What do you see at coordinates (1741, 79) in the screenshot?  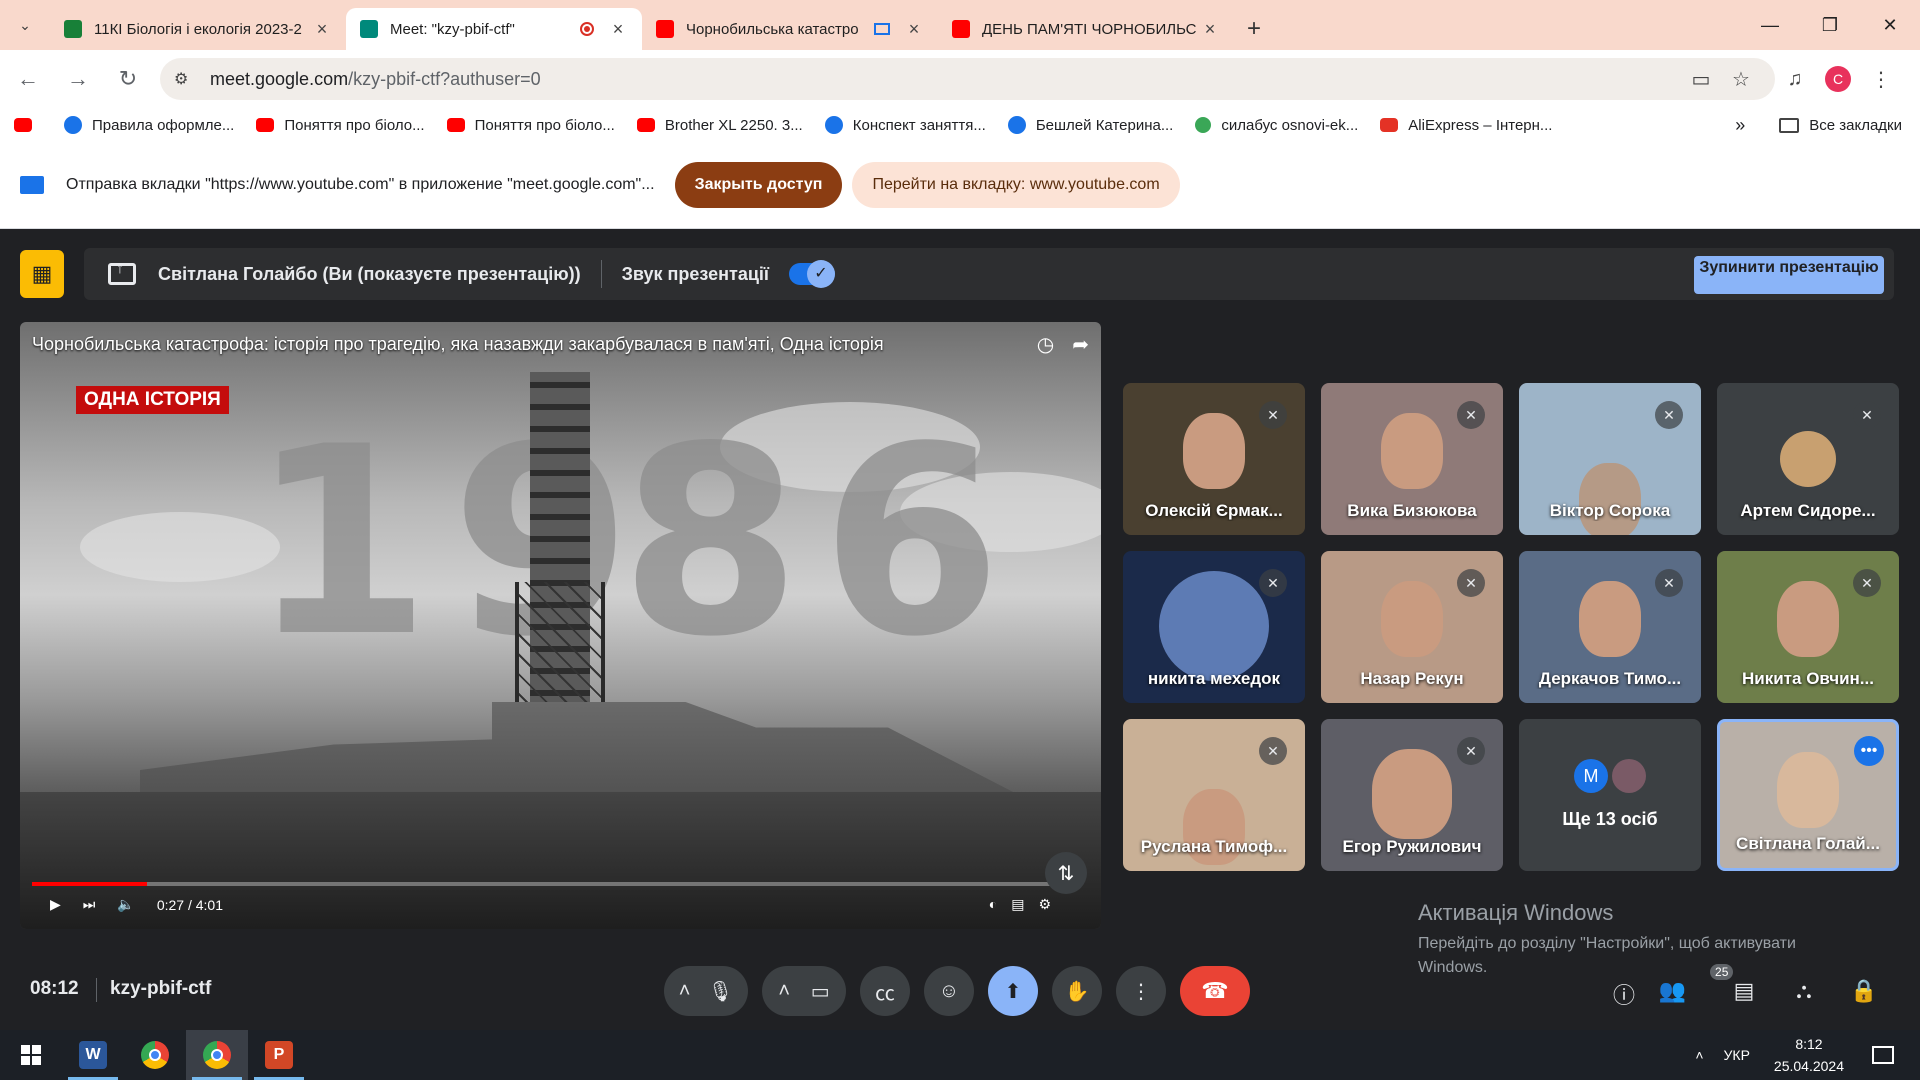 I see `star-icon: ☆` at bounding box center [1741, 79].